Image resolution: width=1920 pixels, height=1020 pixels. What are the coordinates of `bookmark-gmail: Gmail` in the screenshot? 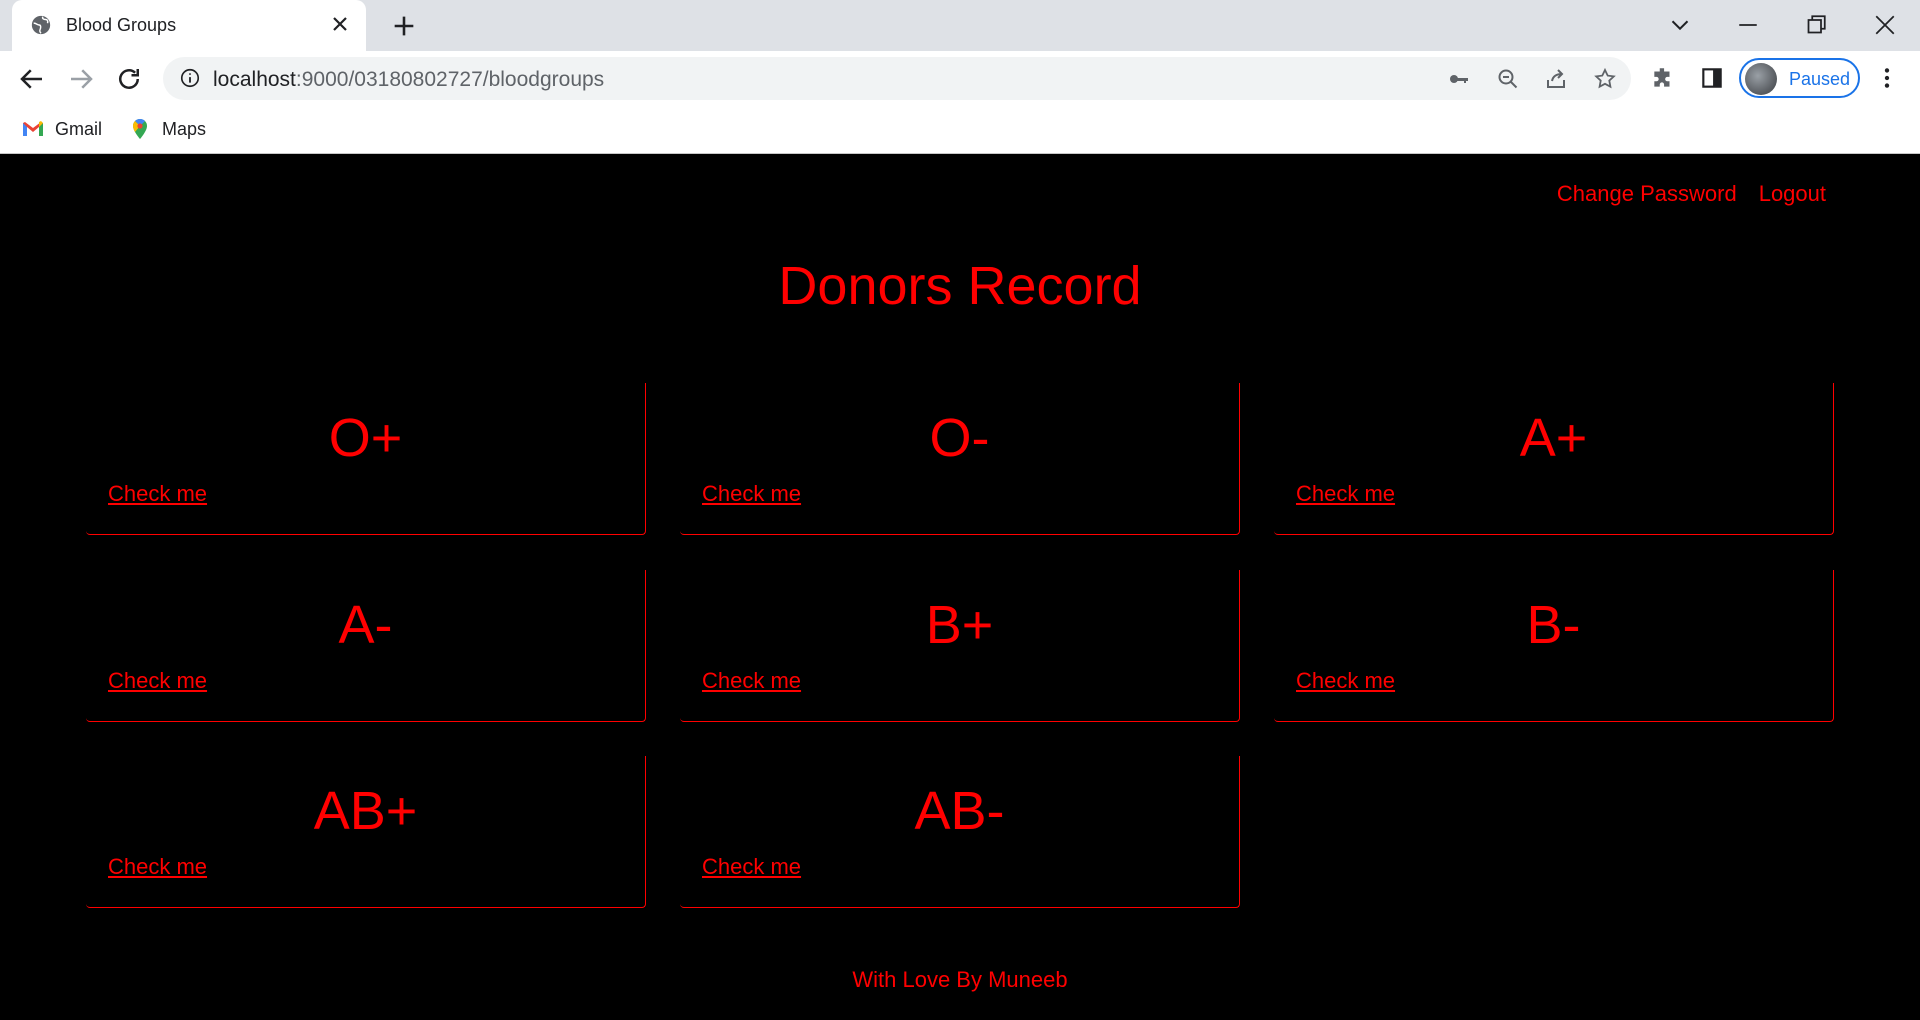 It's located at (61, 129).